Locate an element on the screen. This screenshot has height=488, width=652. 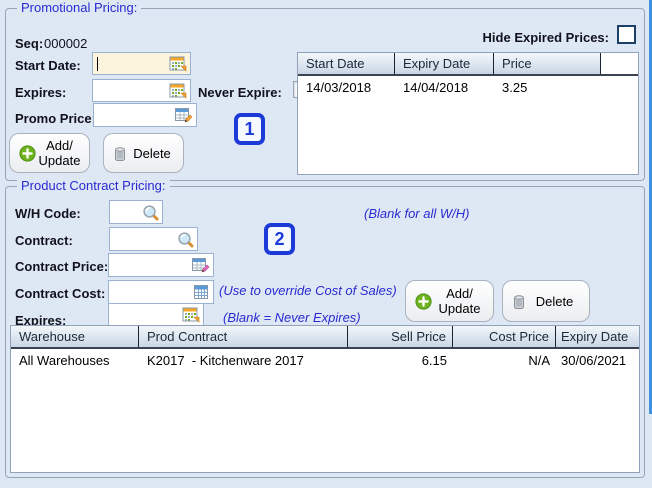
seq-value: 000002 is located at coordinates (66, 43).